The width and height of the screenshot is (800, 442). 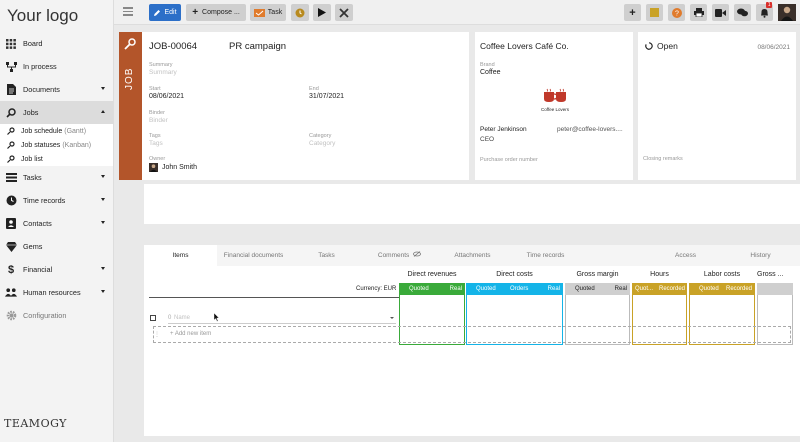 What do you see at coordinates (129, 78) in the screenshot?
I see `job-strip-label: JOB` at bounding box center [129, 78].